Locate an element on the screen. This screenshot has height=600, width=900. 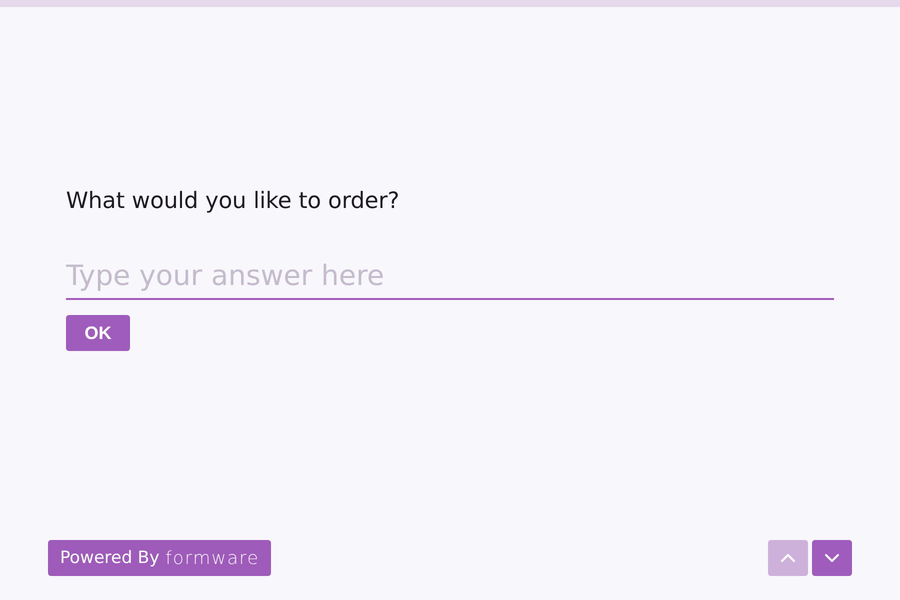
question-title: What would you like to order? is located at coordinates (233, 201).